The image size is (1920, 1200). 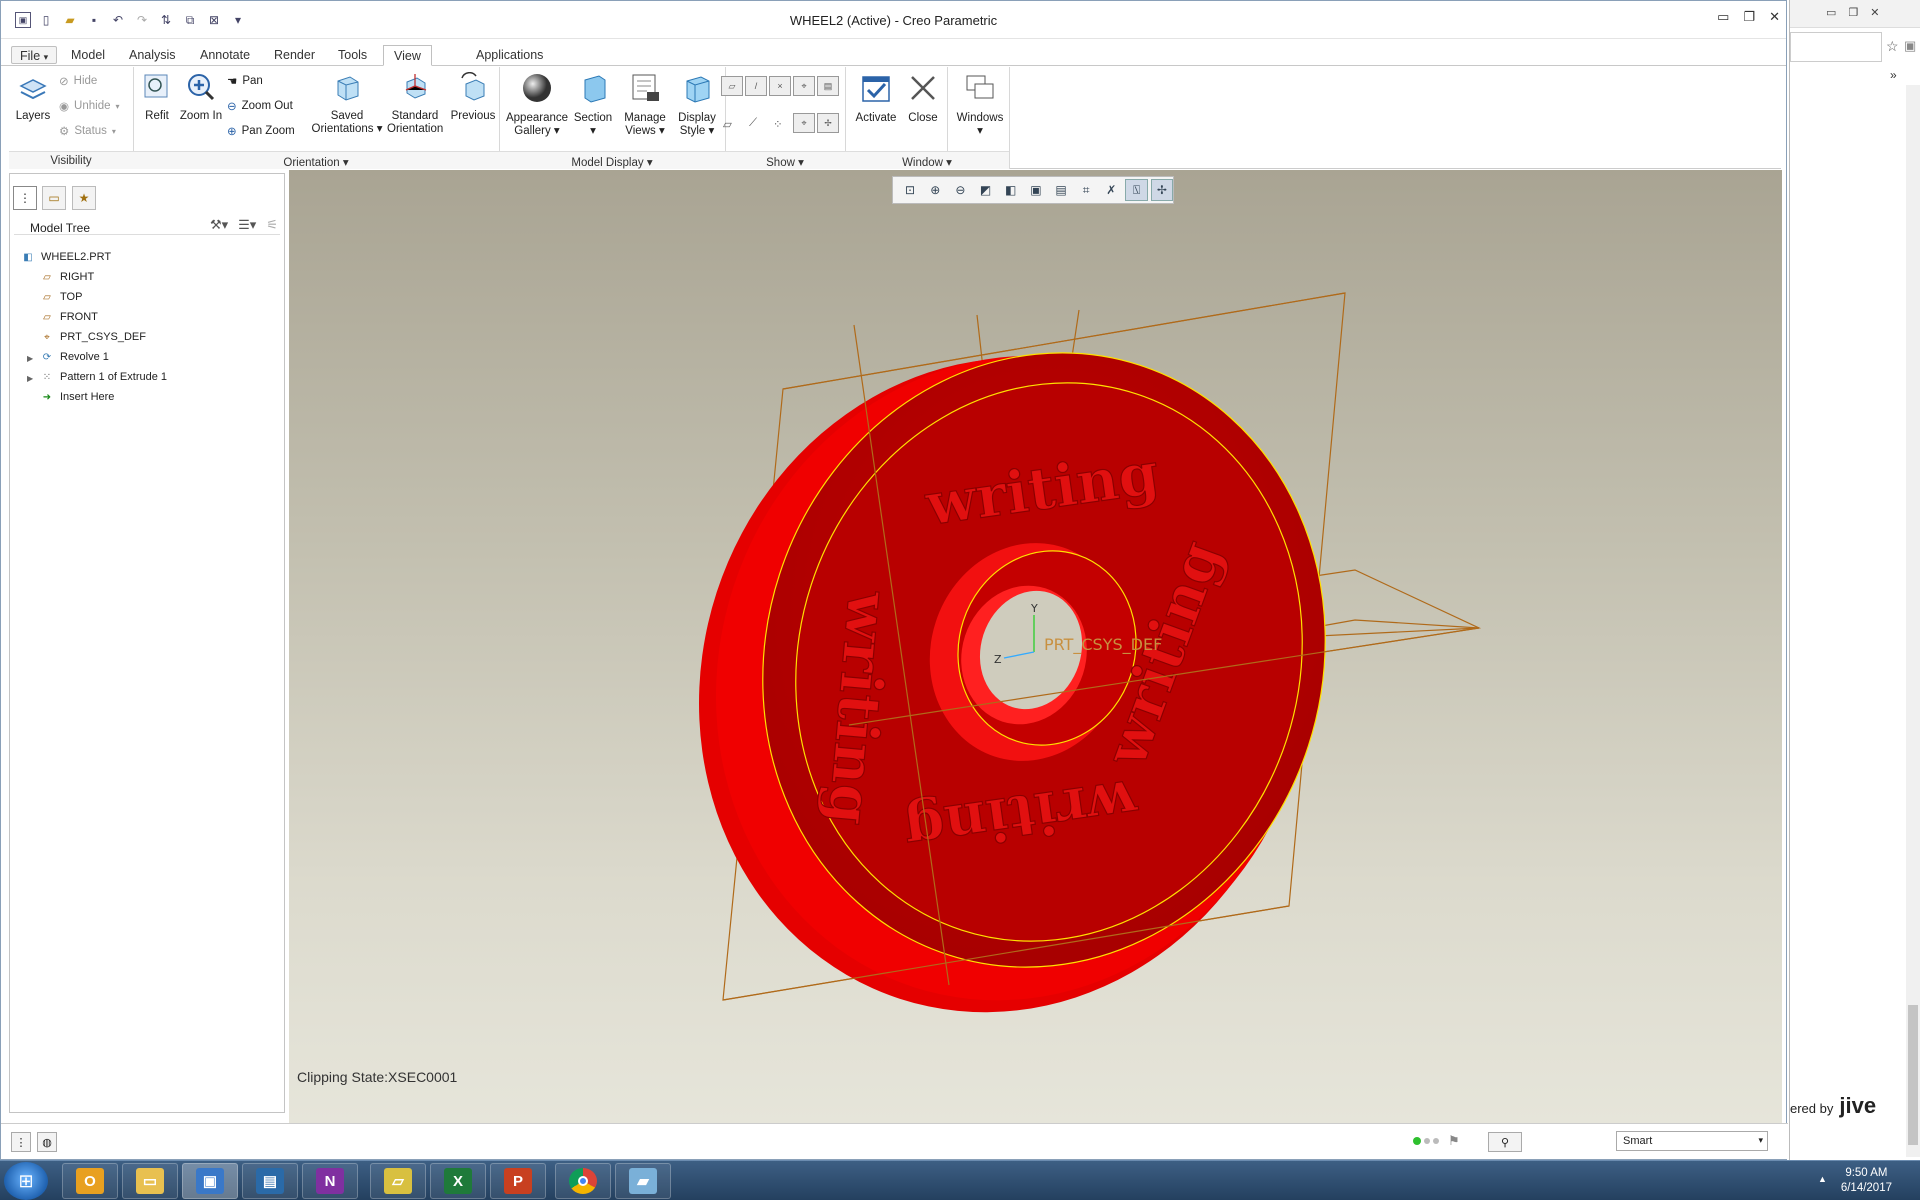 What do you see at coordinates (84, 198) in the screenshot?
I see `favorites-tab-icon: ★` at bounding box center [84, 198].